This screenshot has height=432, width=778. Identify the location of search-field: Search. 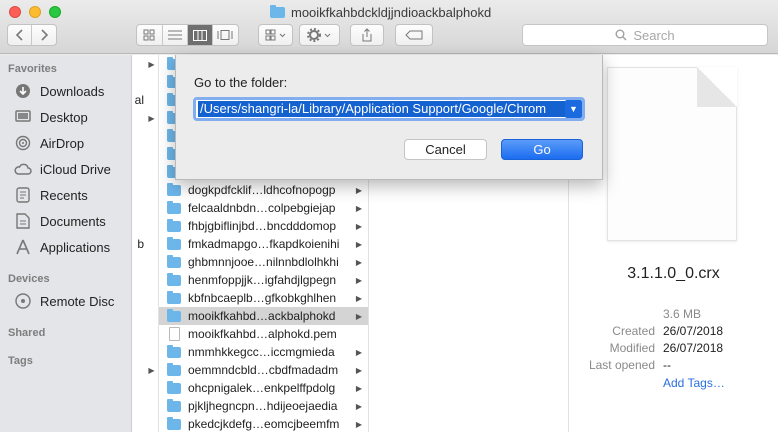
(645, 35).